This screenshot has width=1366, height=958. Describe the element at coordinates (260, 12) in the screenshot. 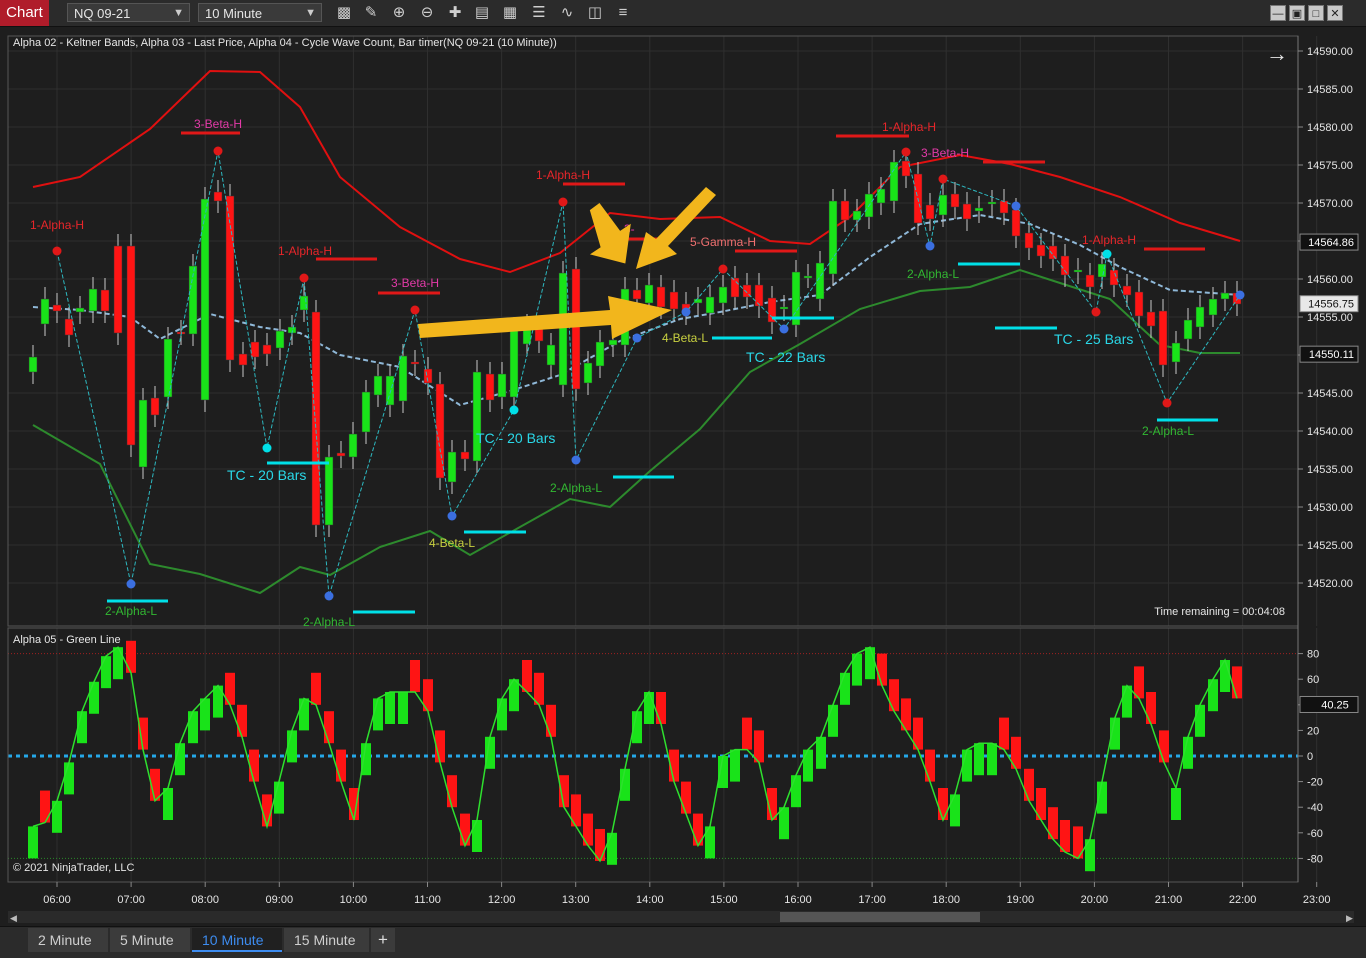

I see `interval-selector: 10 Minute ▼` at that location.